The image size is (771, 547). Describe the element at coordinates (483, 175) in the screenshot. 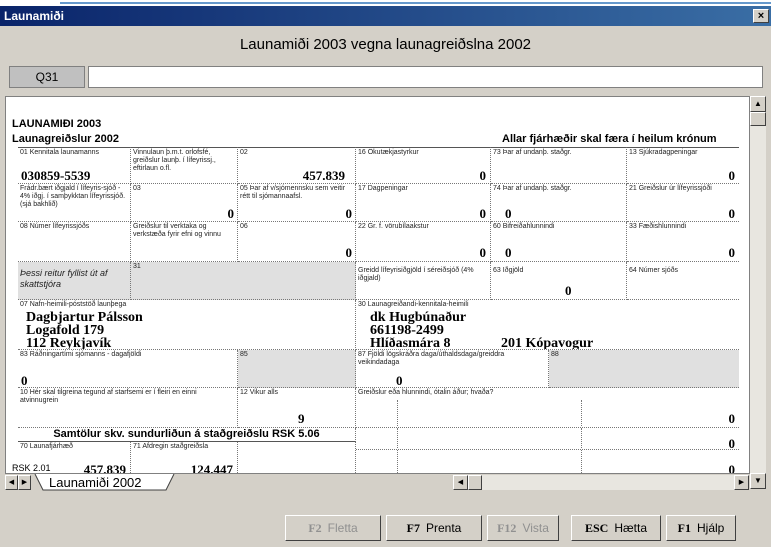

I see `value-16: 0` at that location.